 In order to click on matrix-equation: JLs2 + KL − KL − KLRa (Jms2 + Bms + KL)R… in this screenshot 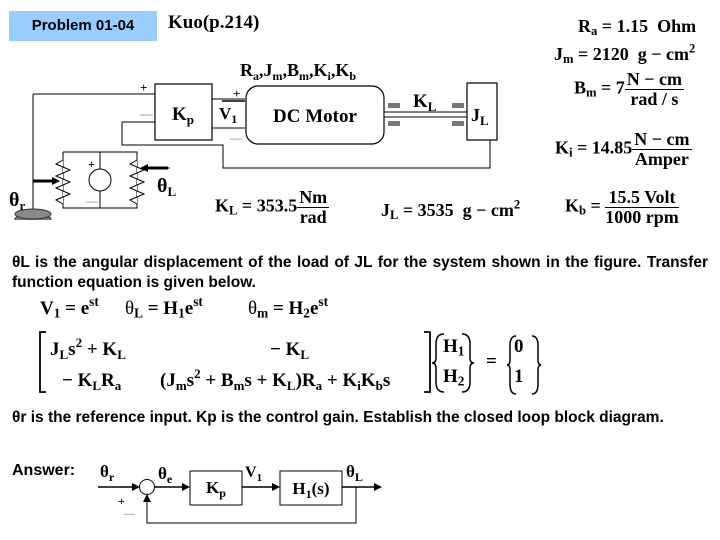, I will do `click(257, 362)`.